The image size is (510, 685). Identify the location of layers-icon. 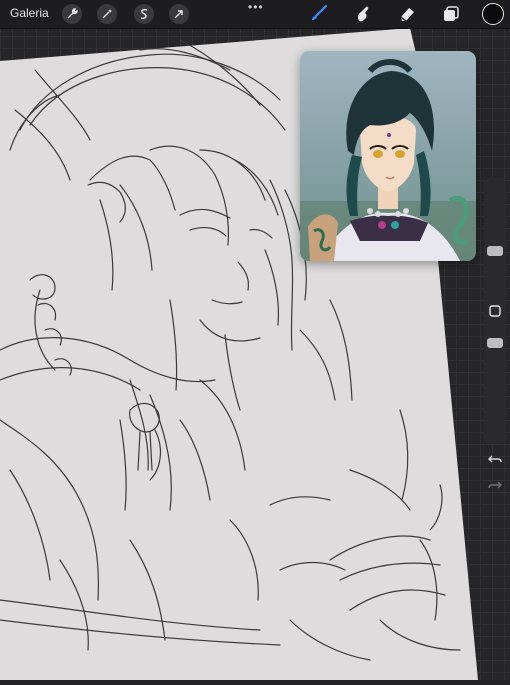
(451, 14).